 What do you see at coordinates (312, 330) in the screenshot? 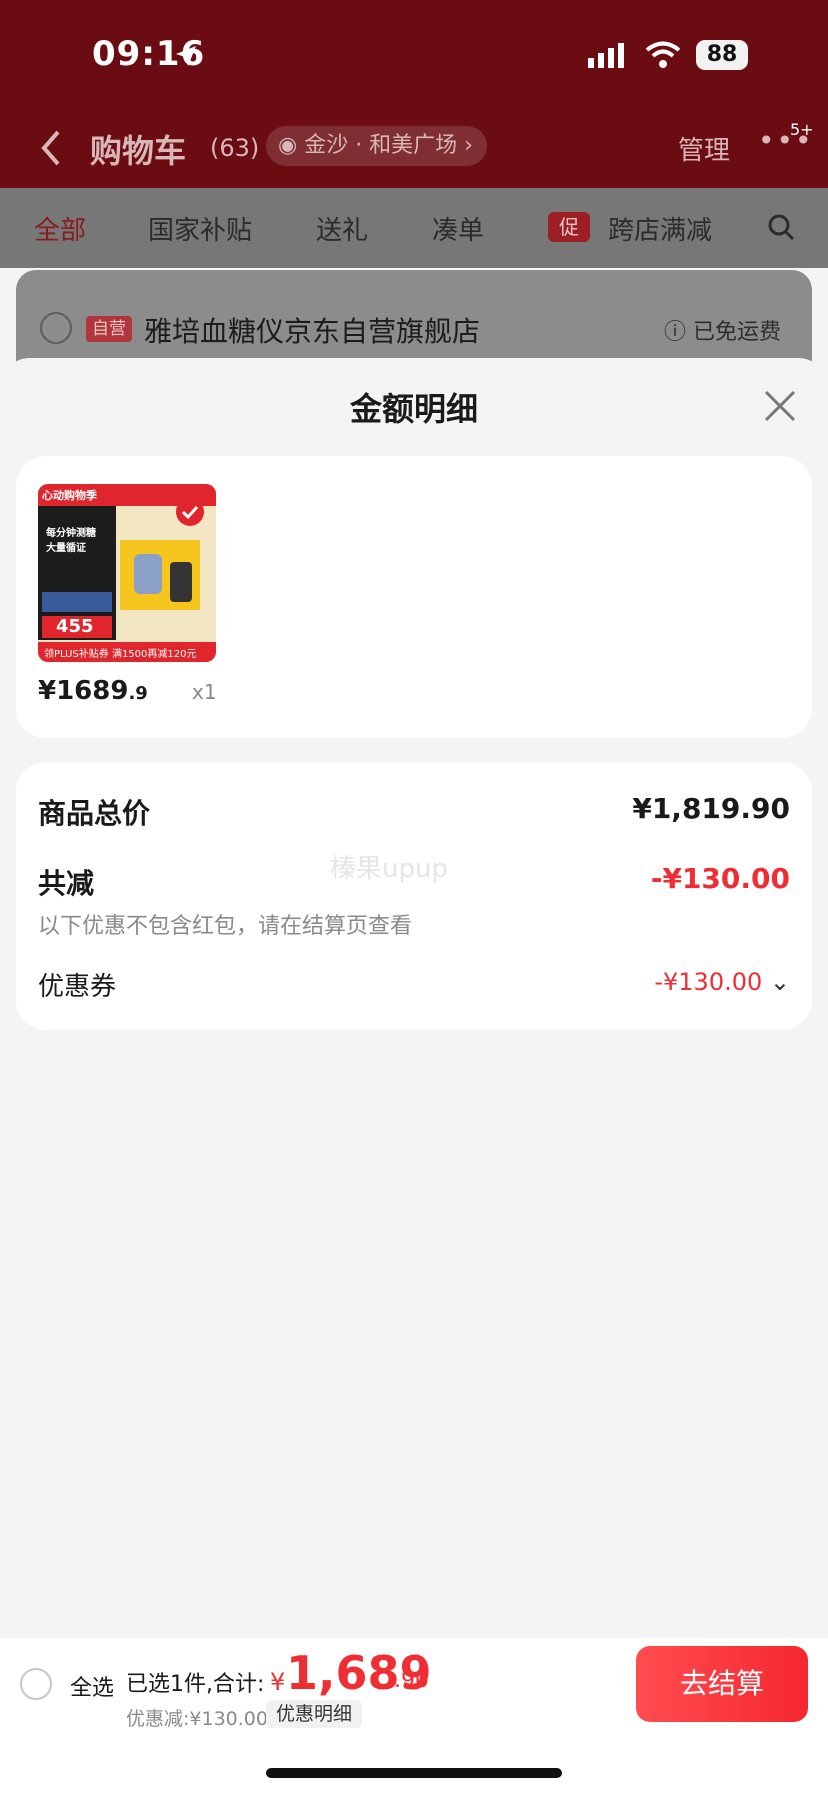
I see `store-name: 雅培血糖仪京东自营旗舰店` at bounding box center [312, 330].